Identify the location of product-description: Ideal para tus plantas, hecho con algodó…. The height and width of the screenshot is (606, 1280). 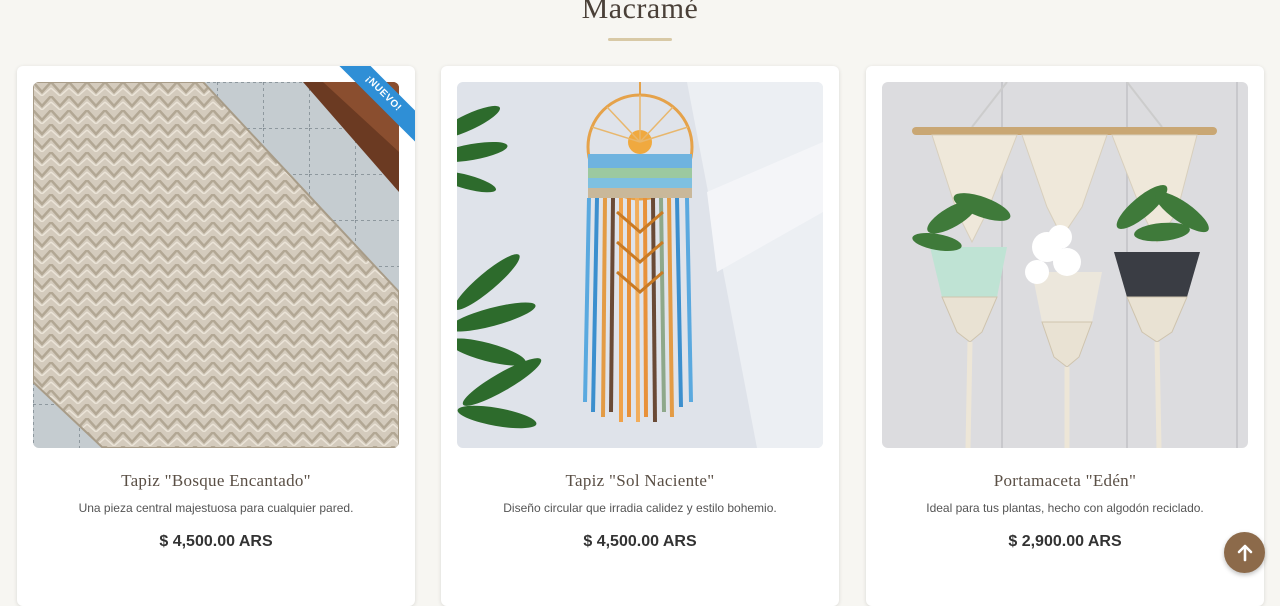
(1065, 508).